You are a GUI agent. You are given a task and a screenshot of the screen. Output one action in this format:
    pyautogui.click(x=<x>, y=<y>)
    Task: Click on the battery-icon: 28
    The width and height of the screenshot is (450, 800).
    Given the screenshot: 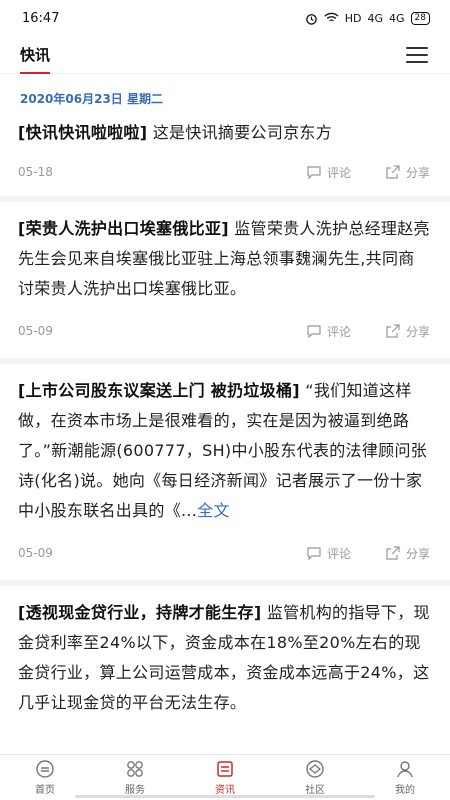 What is the action you would take?
    pyautogui.click(x=420, y=18)
    